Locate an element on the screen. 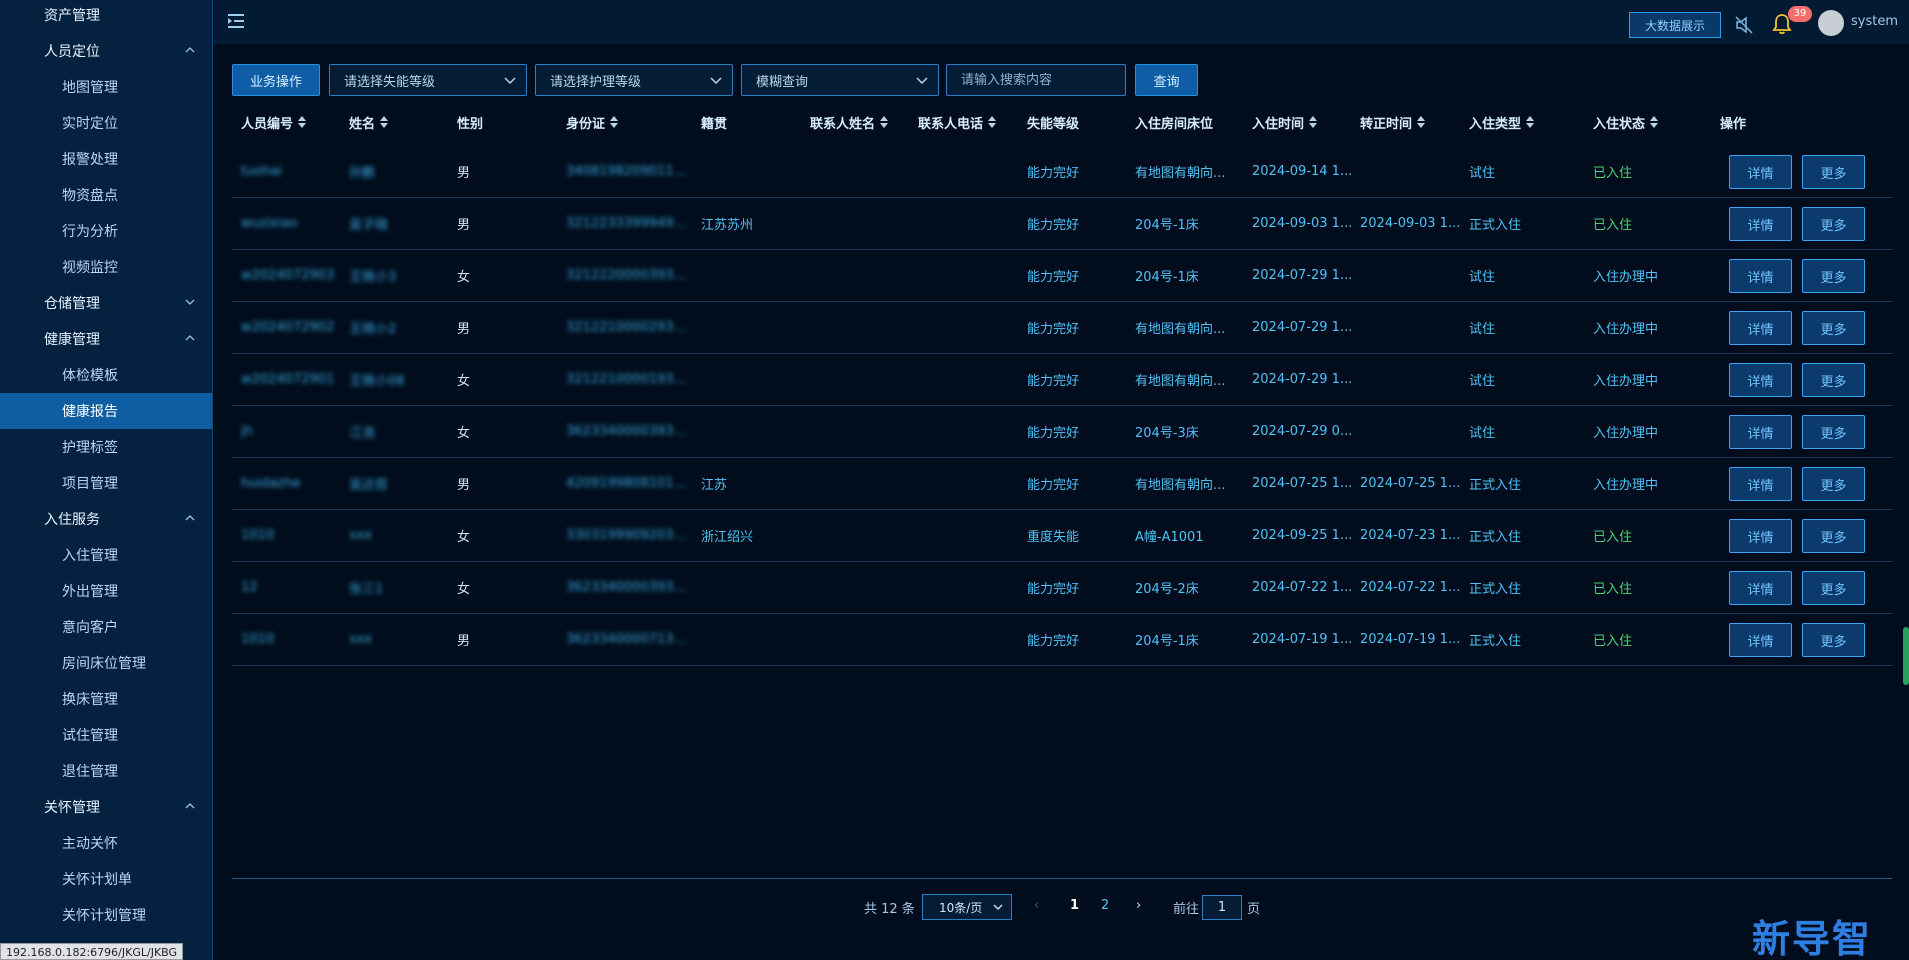 The image size is (1909, 960). care-level-select: 请选择护理等级 is located at coordinates (634, 80).